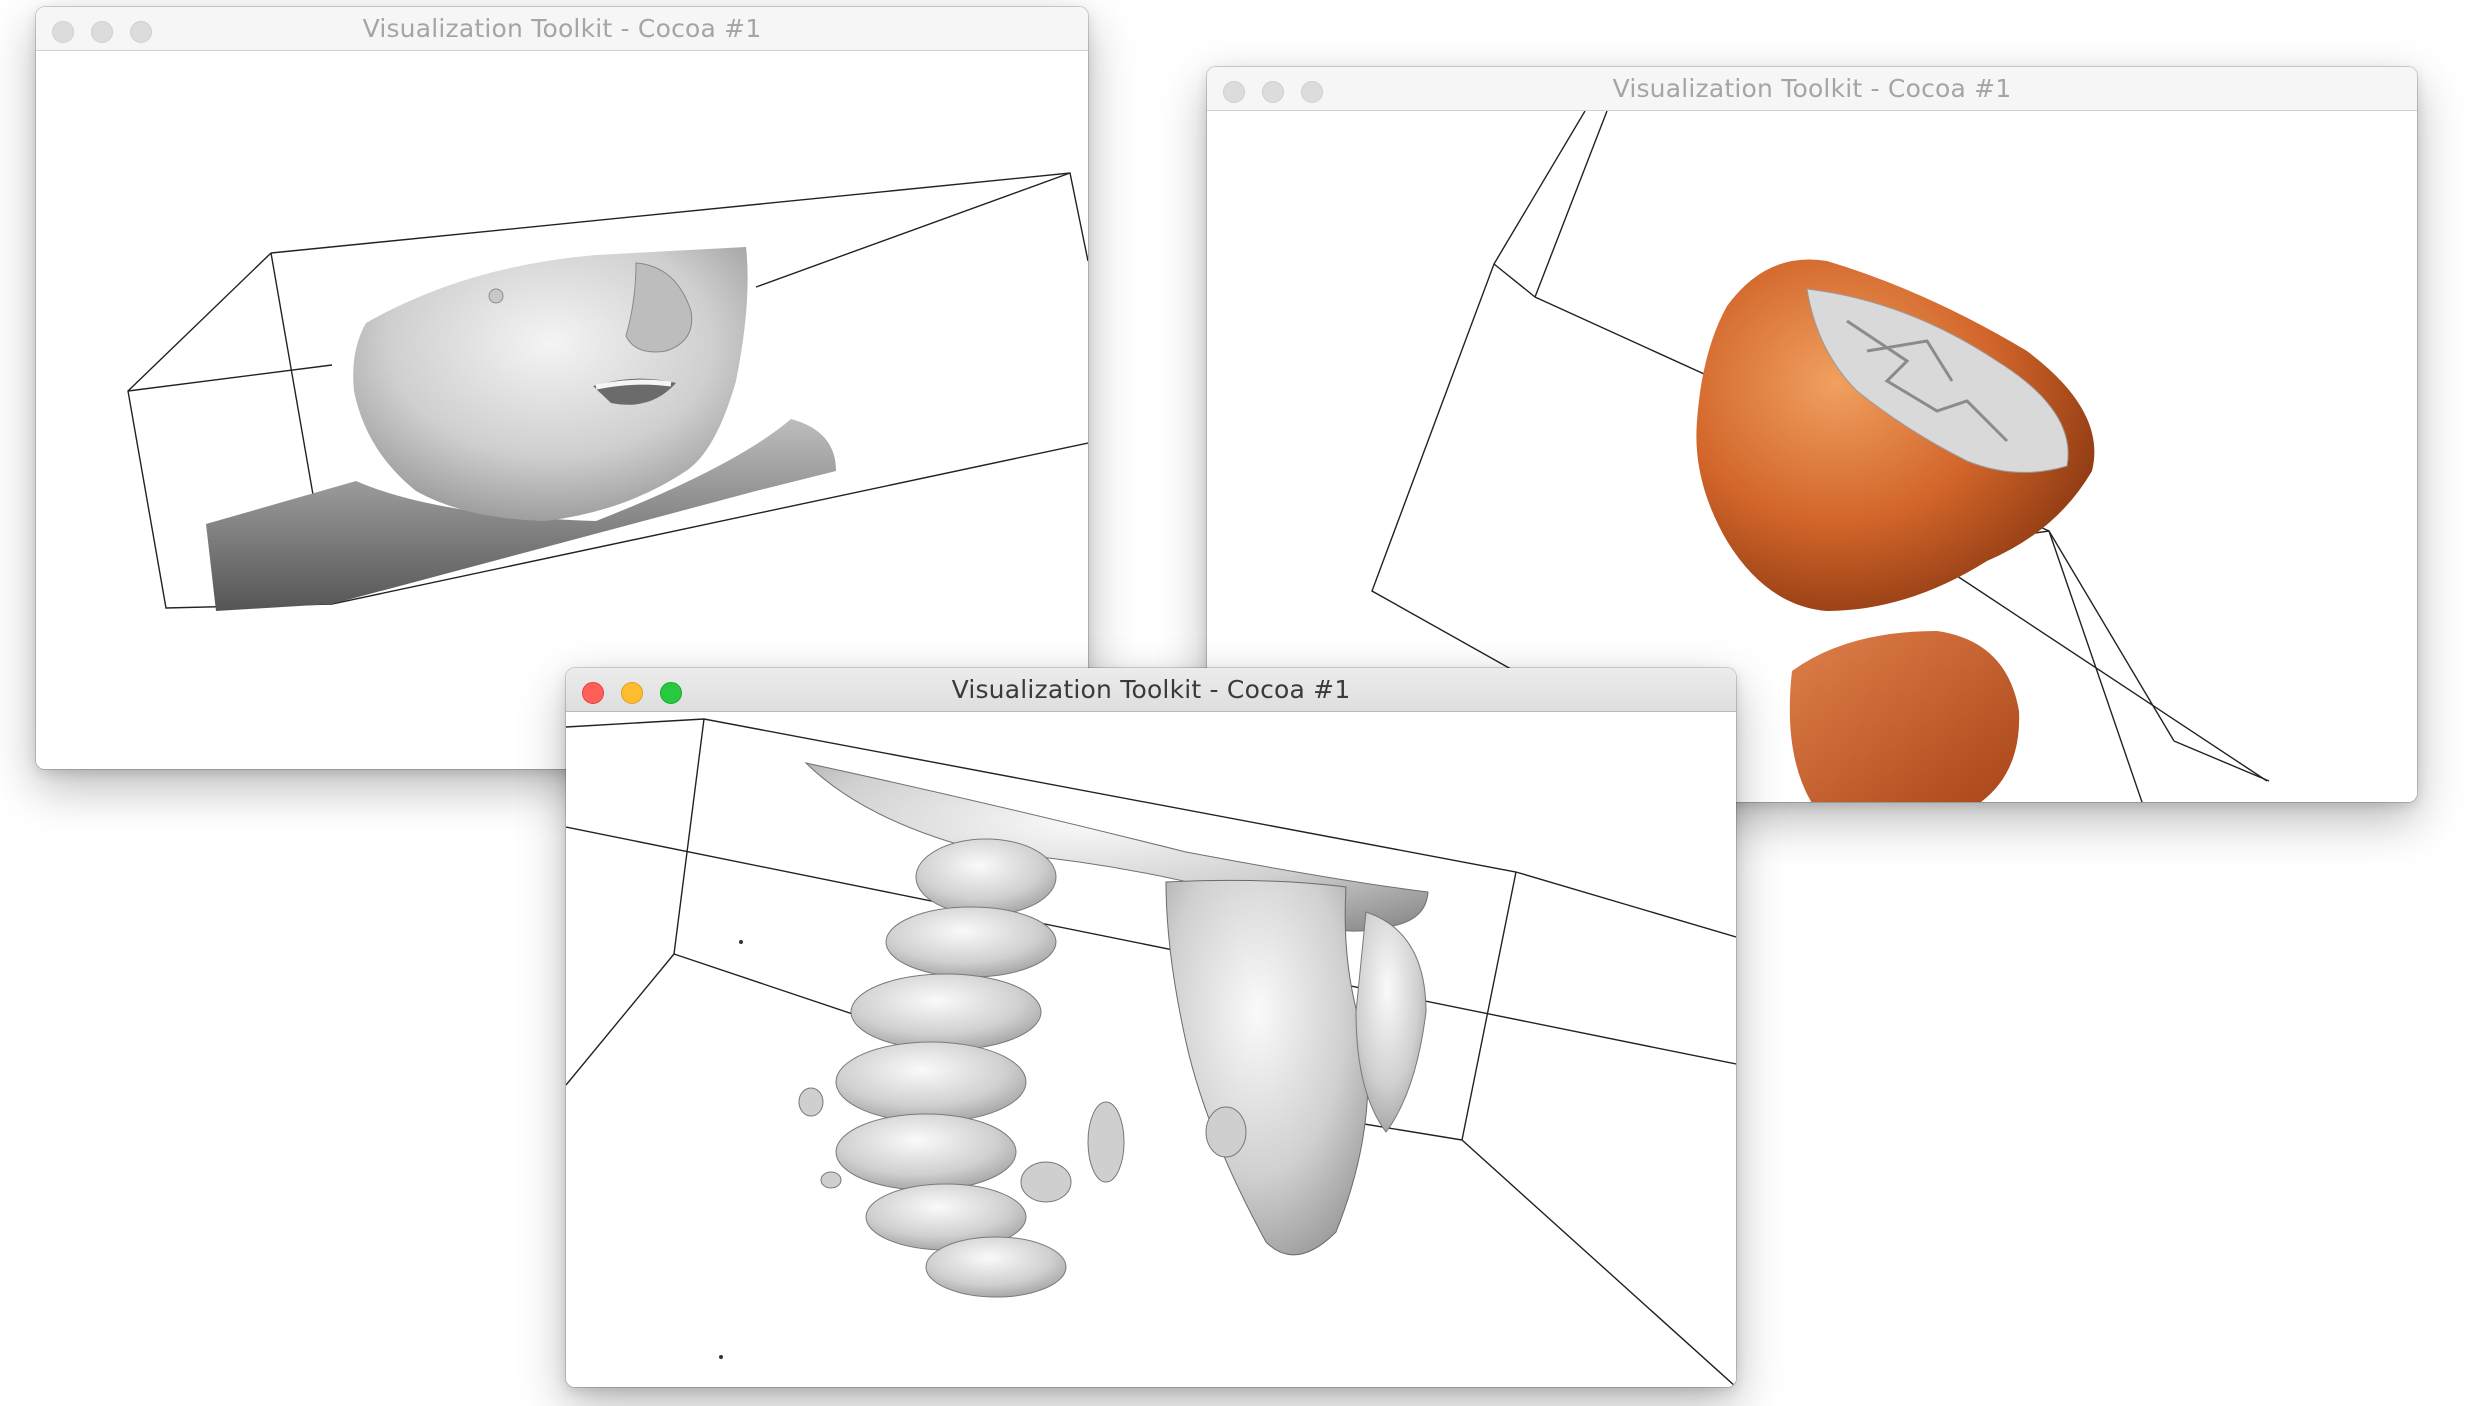  I want to click on neck-surface, so click(1904, 716).